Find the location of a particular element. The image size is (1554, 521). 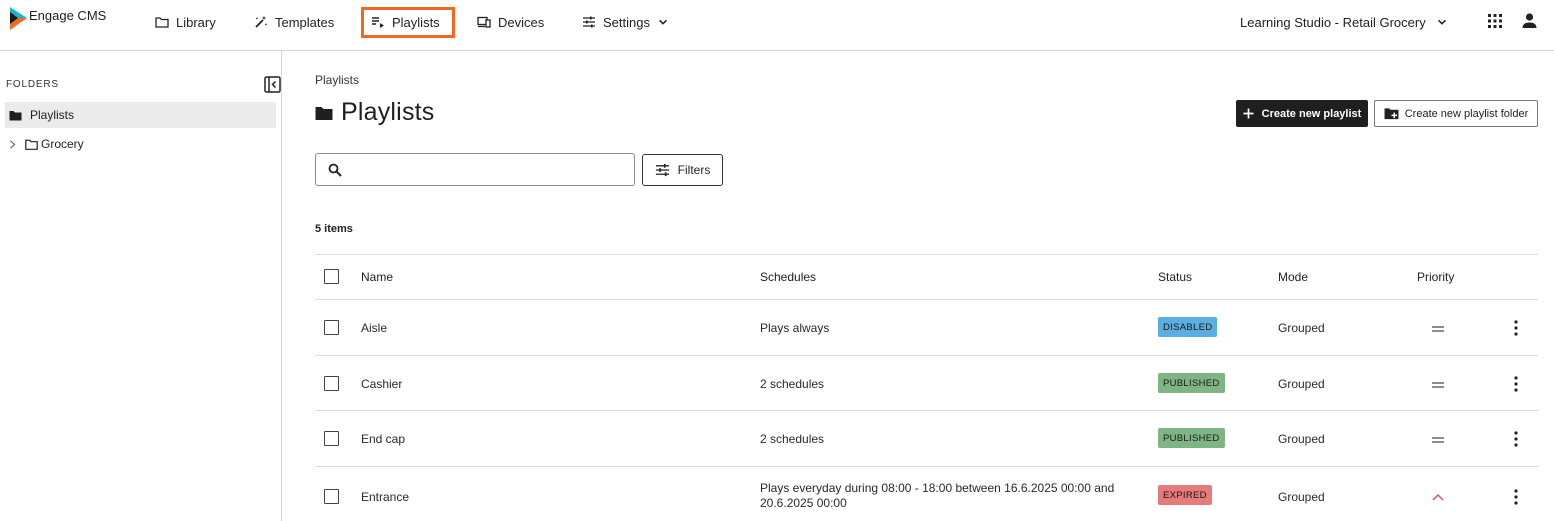

table-row: Cashier 2 schedules PUBLISHED Grouped is located at coordinates (926, 383).